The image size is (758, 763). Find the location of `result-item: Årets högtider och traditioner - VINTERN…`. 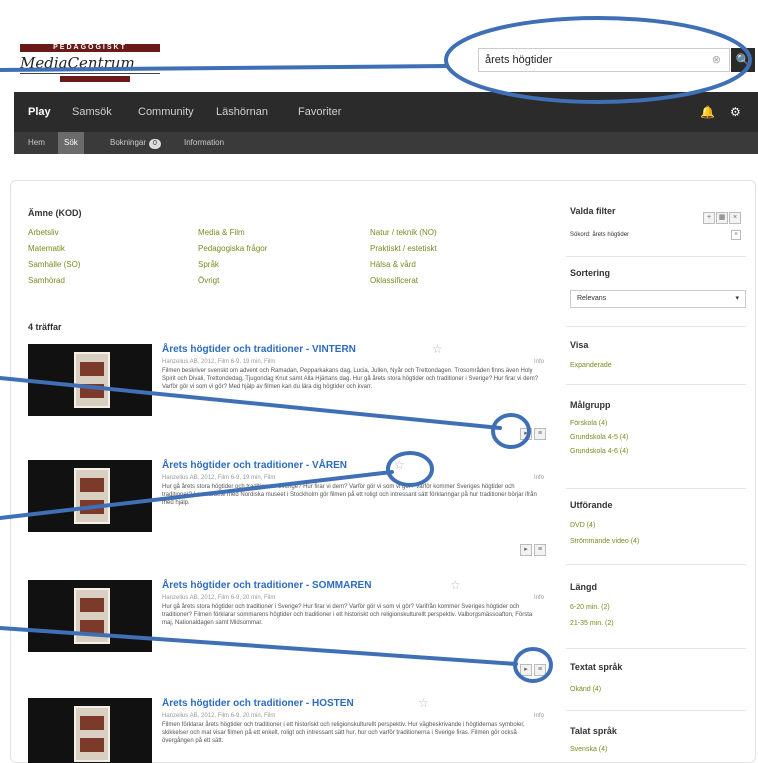

result-item: Årets högtider och traditioner - VINTERN… is located at coordinates (288, 398).